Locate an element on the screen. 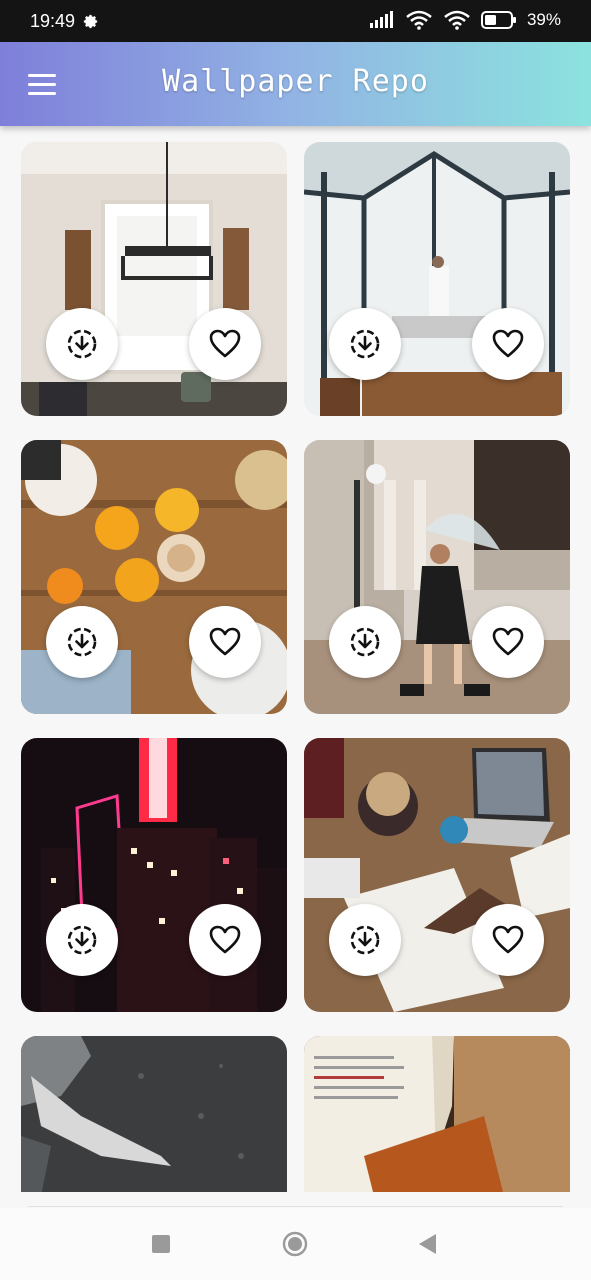  battery-percent: 39% is located at coordinates (543, 19).